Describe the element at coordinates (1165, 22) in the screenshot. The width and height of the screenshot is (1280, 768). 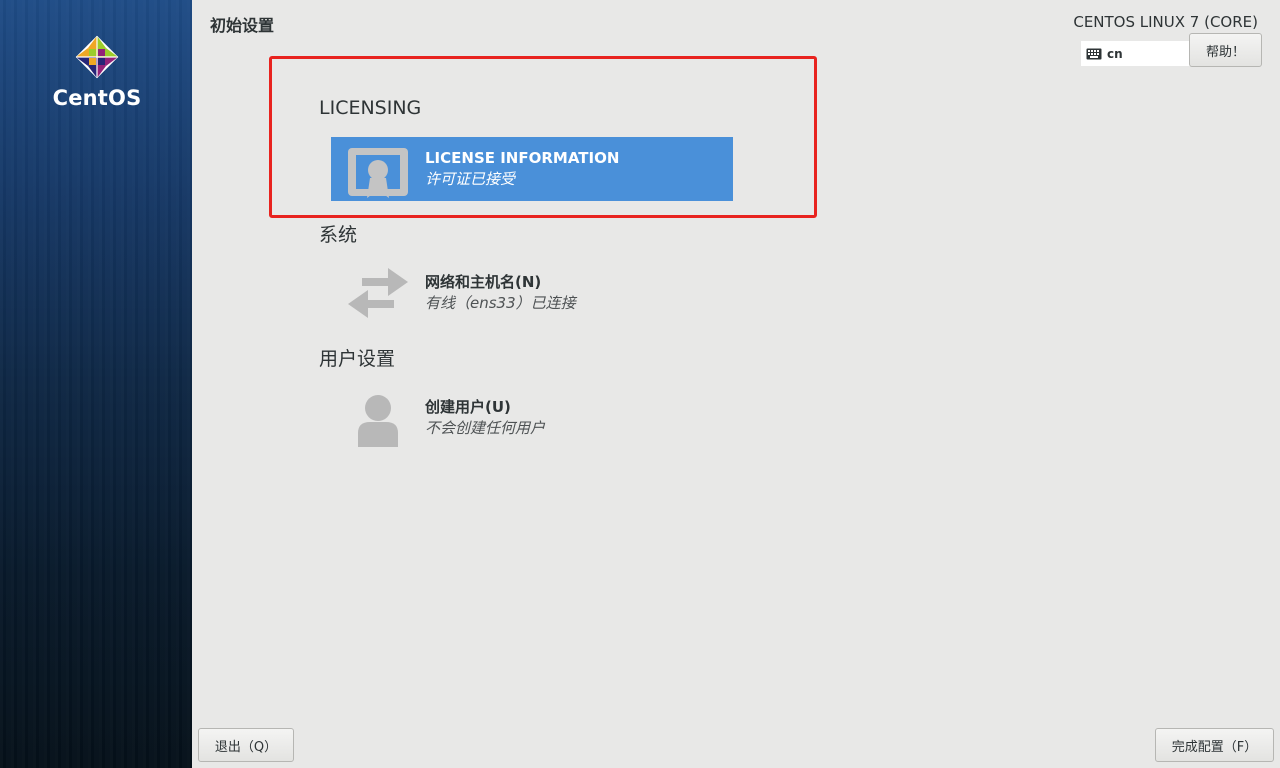
I see `product-name: CENTOS LINUX 7 (CORE)` at that location.